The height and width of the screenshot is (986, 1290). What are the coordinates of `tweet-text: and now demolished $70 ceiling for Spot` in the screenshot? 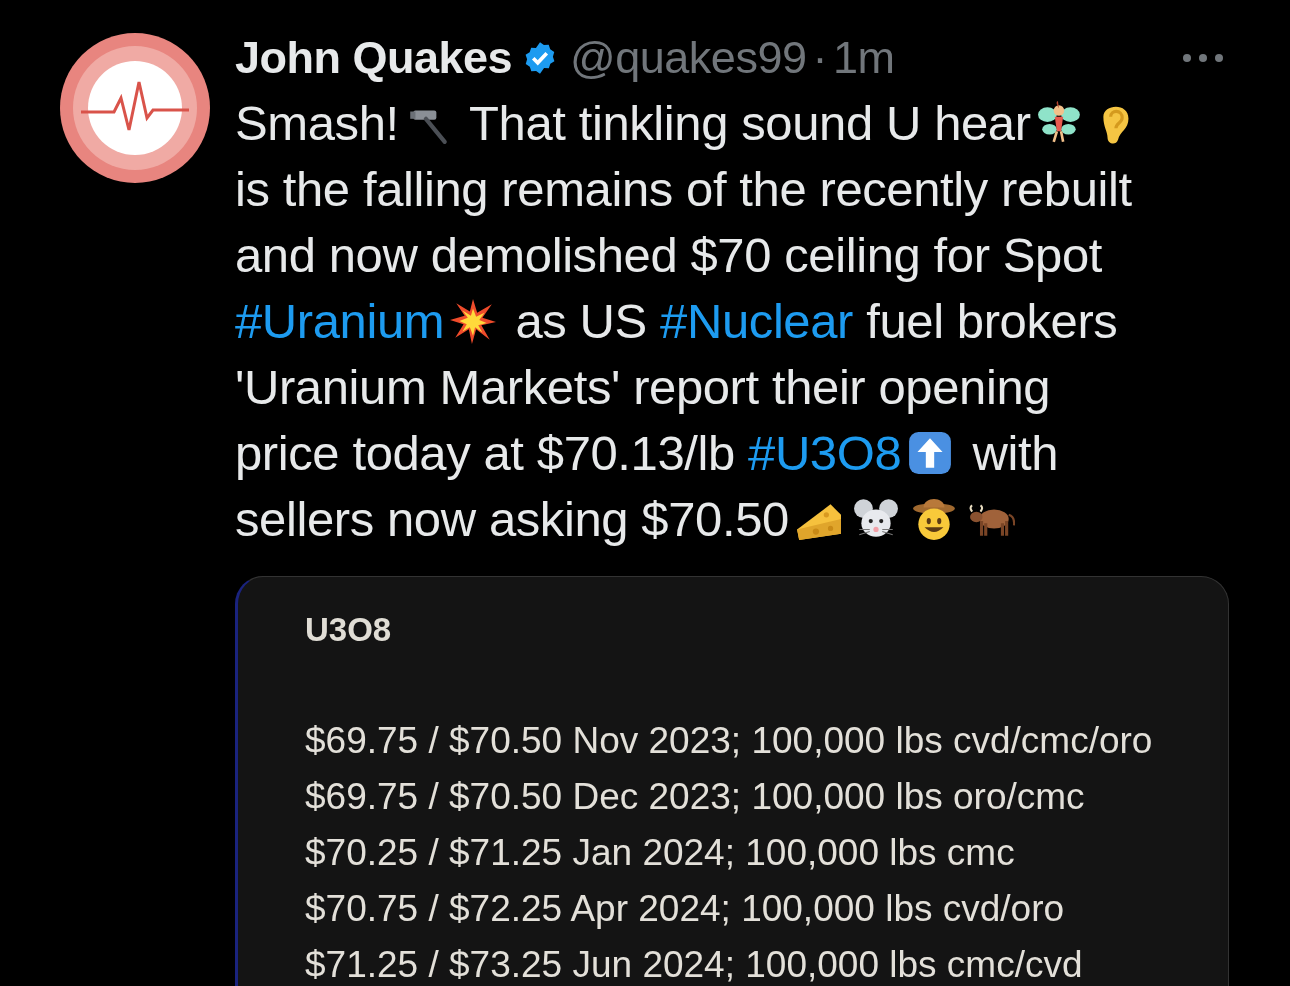 It's located at (668, 255).